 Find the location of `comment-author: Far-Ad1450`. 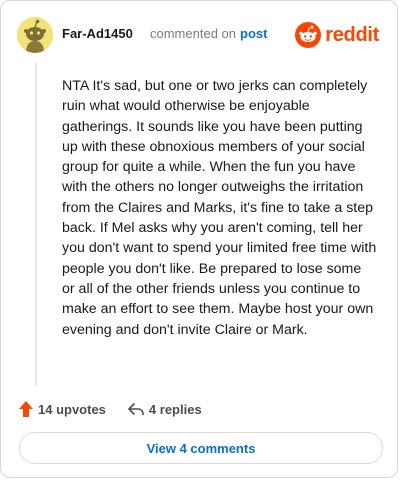

comment-author: Far-Ad1450 is located at coordinates (97, 33).